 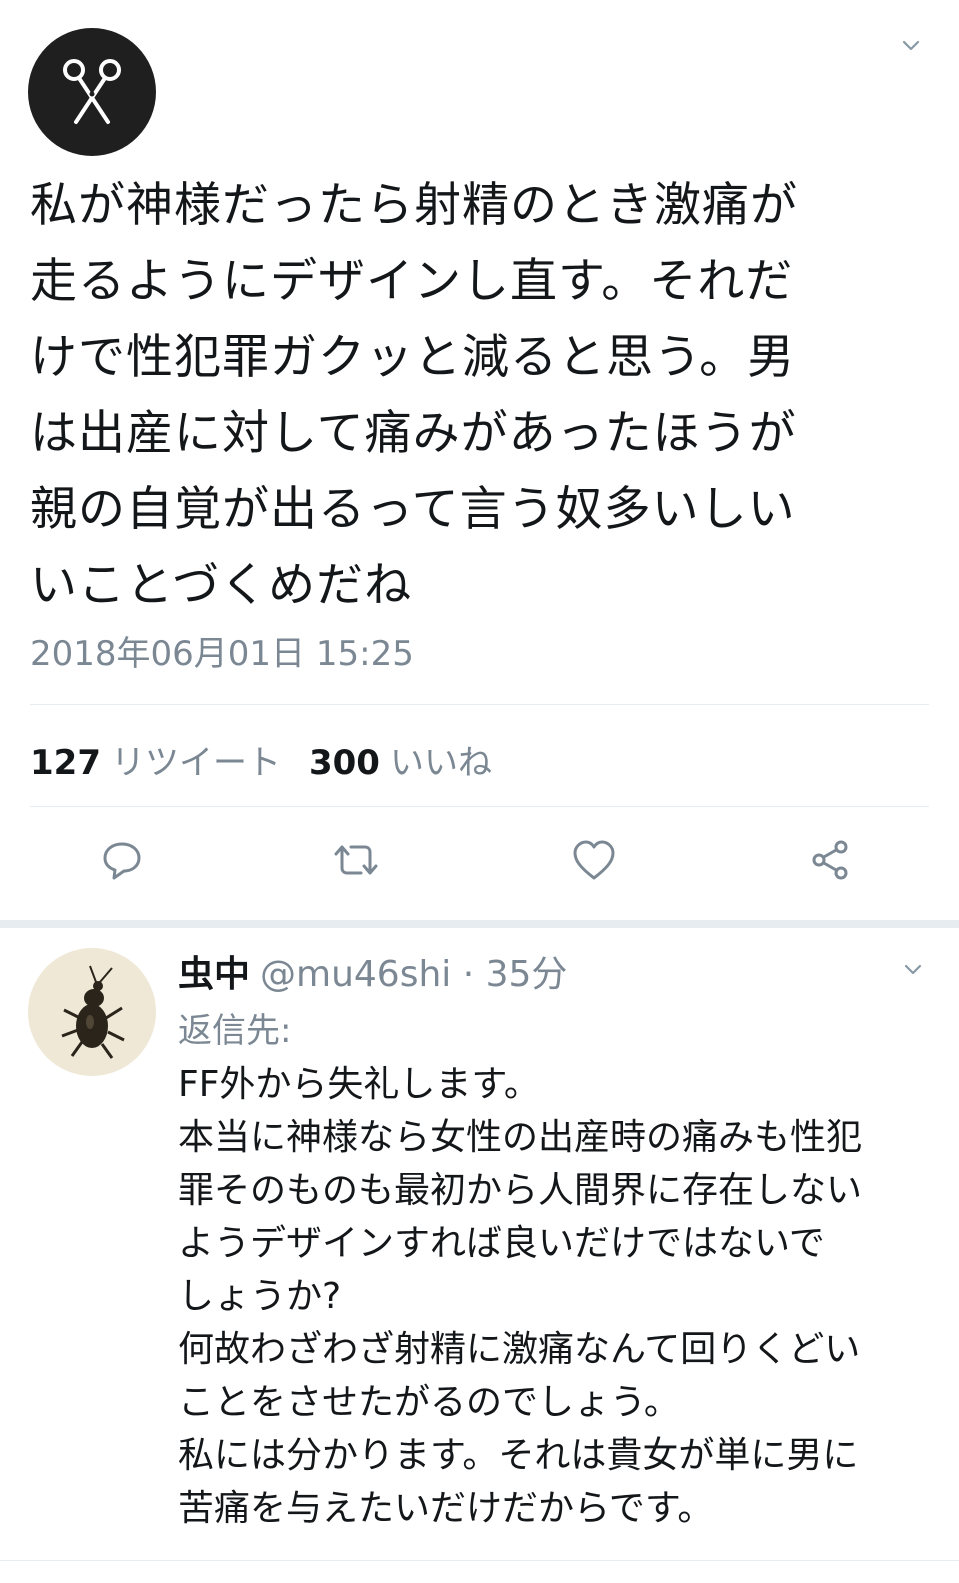 I want to click on scissors-icon, so click(x=92, y=91).